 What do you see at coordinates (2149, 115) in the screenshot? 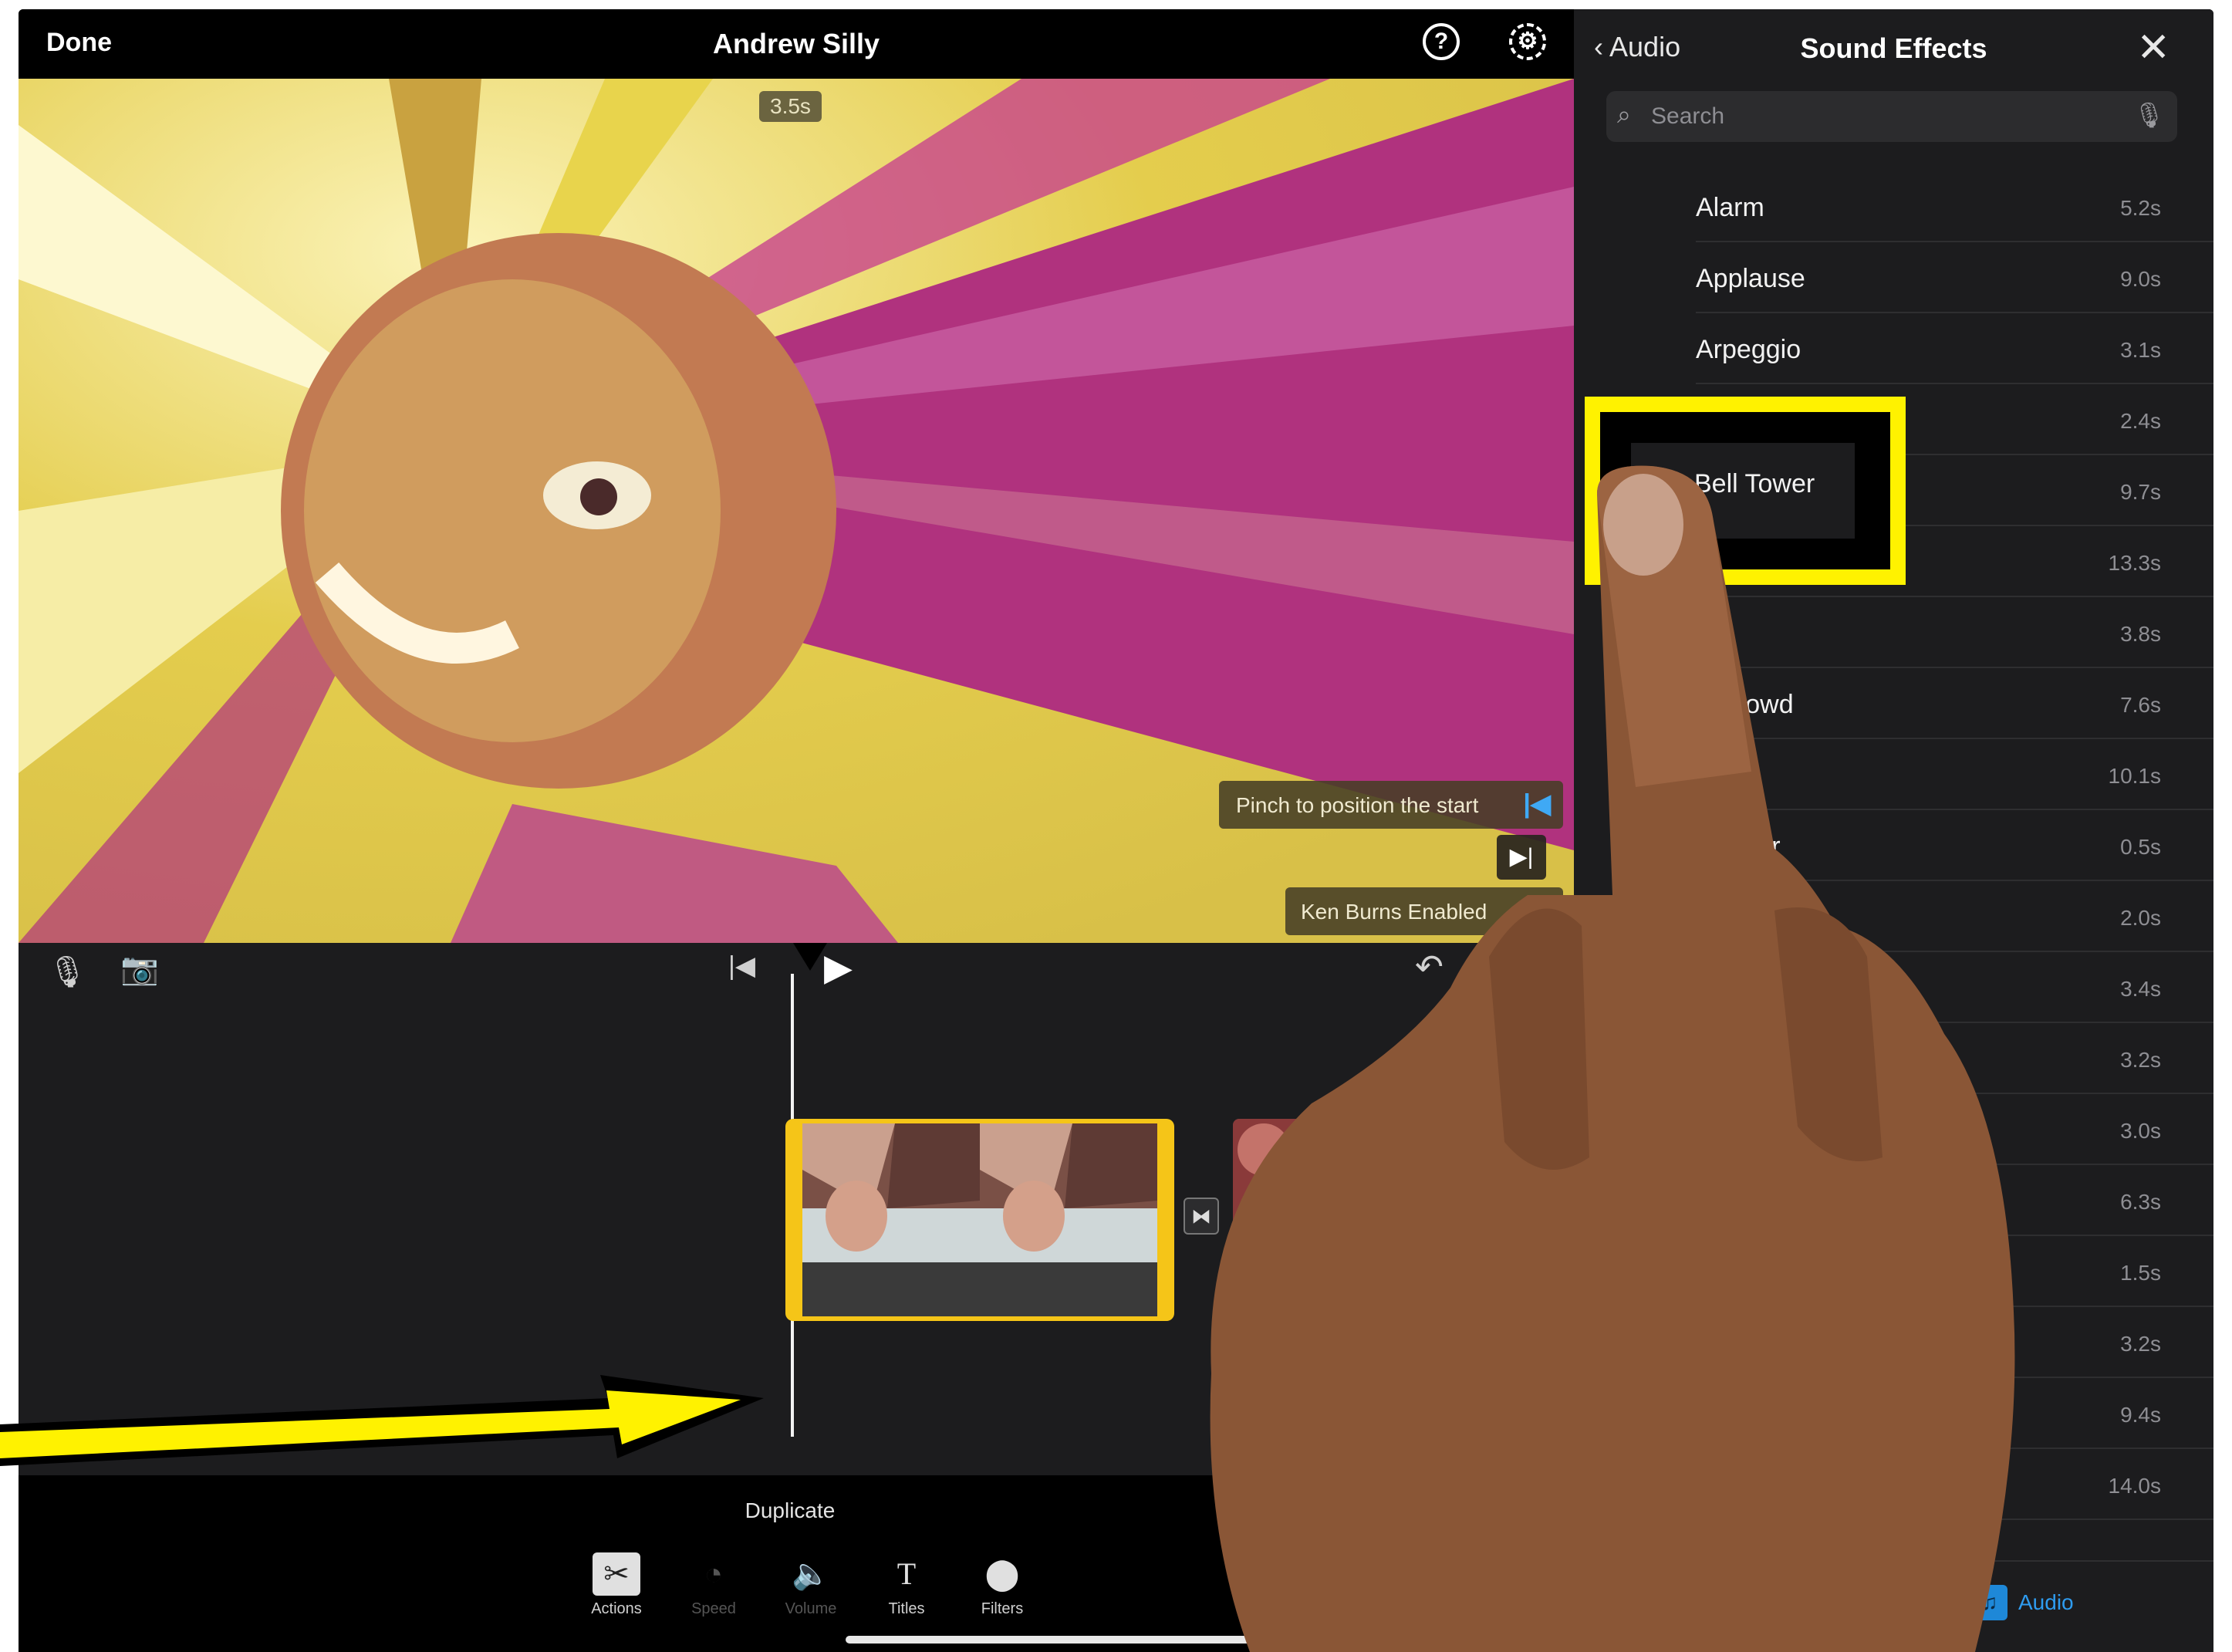
I see `dictation-mic-icon: 🎙` at bounding box center [2149, 115].